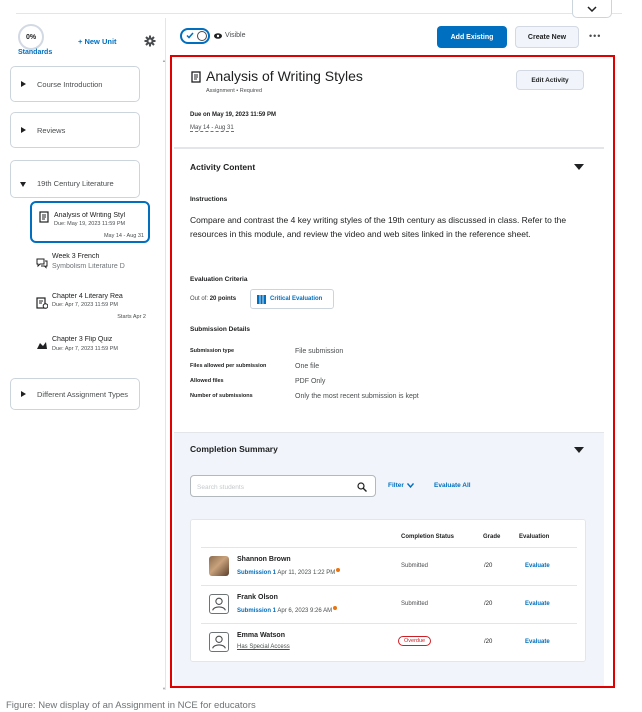  What do you see at coordinates (51, 130) in the screenshot?
I see `unit-label: Reviews` at bounding box center [51, 130].